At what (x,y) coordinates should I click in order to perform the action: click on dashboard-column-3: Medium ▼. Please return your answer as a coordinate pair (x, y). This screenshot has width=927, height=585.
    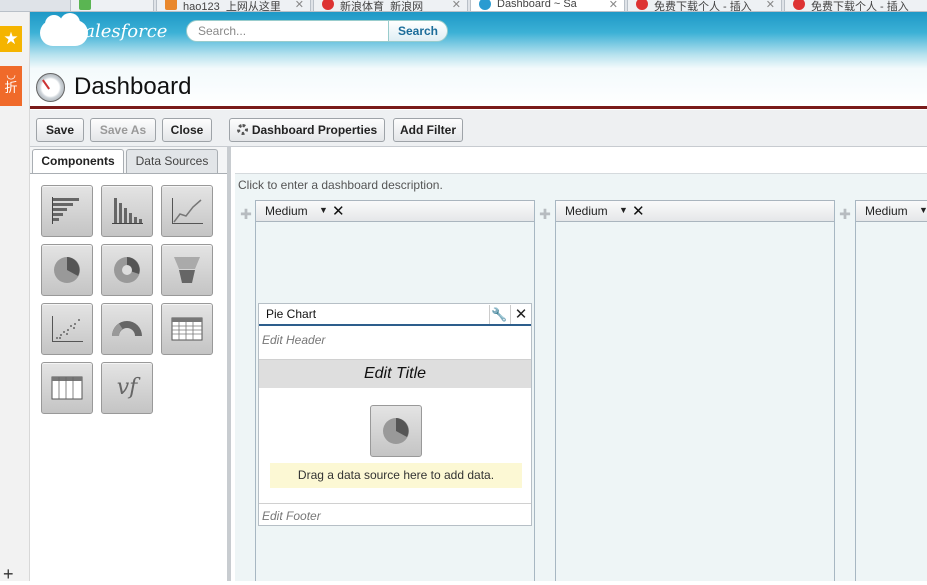
    Looking at the image, I should click on (891, 390).